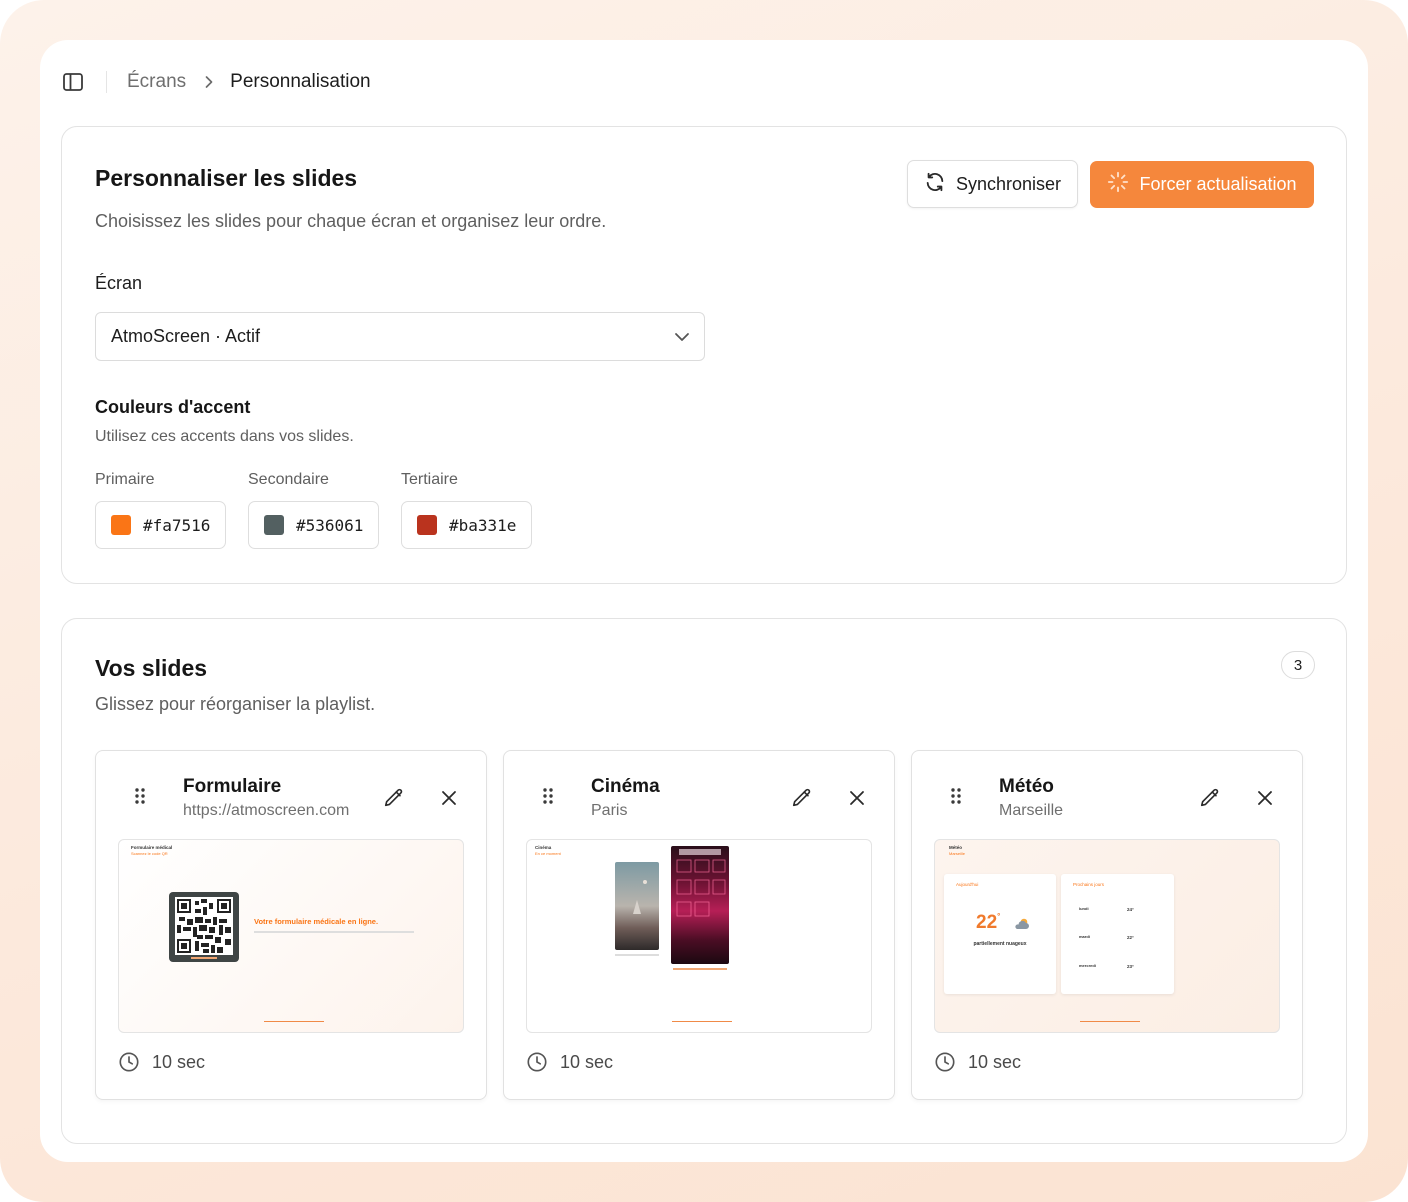 The image size is (1408, 1202). Describe the element at coordinates (288, 479) in the screenshot. I see `color-secondary-label: Secondaire` at that location.